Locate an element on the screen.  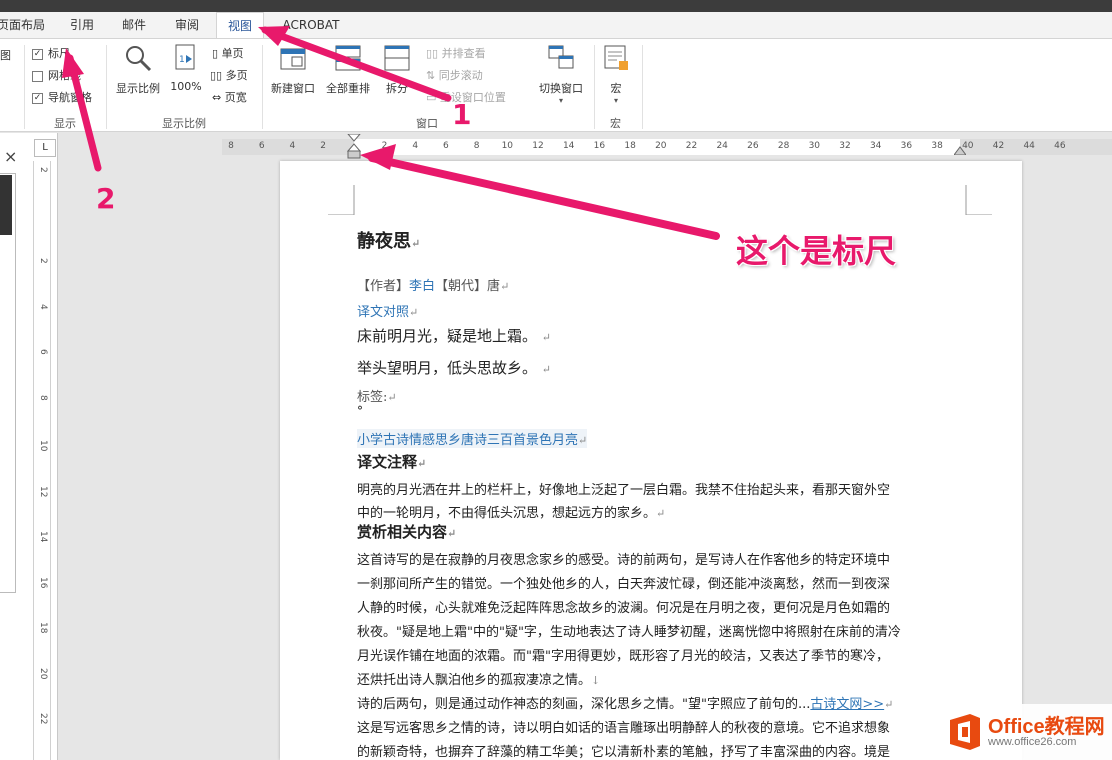
watermark-url: www.office26.com is located at coordinates (1032, 742).